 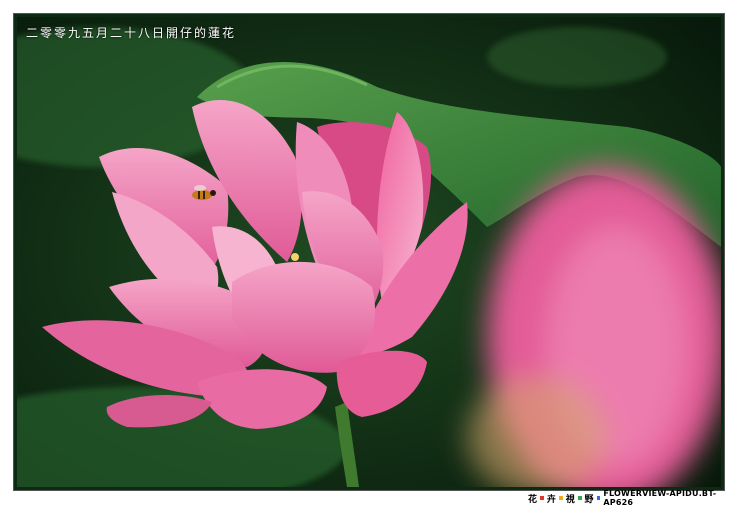 I want to click on photo-caption: 二零零九五月二十八日開仔的蓮花, so click(x=131, y=33).